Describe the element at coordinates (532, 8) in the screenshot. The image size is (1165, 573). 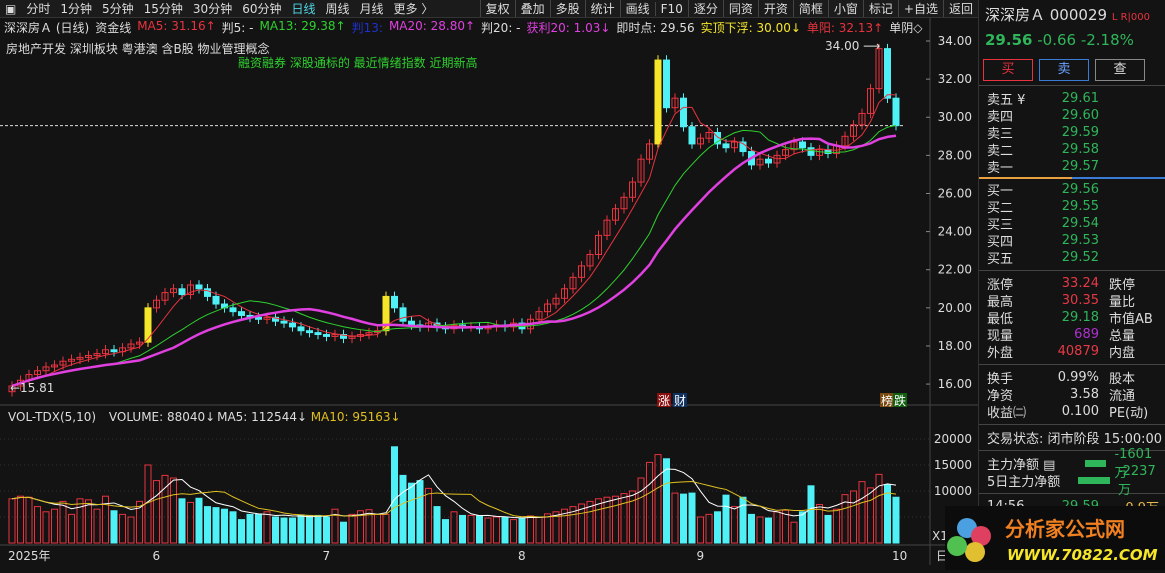
I see `toolbar-button: 叠加` at that location.